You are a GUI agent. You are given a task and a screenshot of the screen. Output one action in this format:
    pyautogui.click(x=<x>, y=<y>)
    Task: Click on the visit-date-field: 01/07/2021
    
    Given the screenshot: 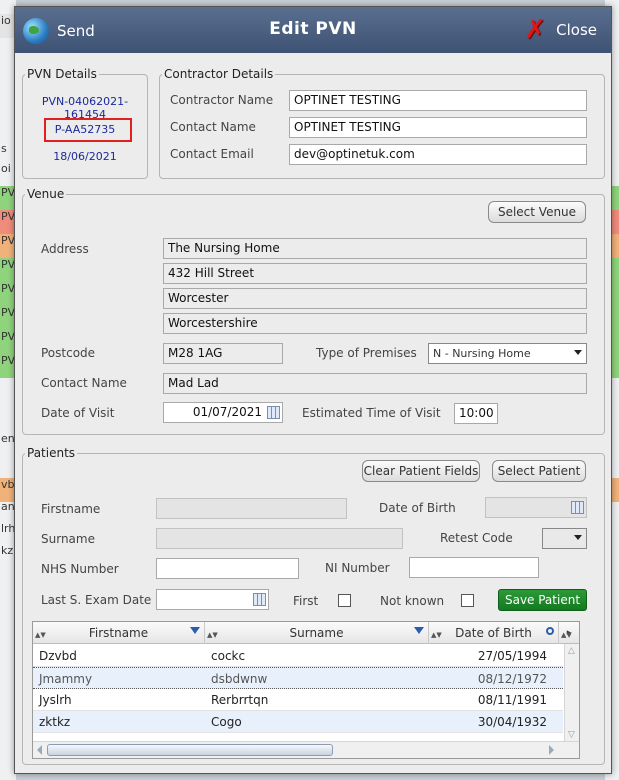 What is the action you would take?
    pyautogui.click(x=223, y=412)
    